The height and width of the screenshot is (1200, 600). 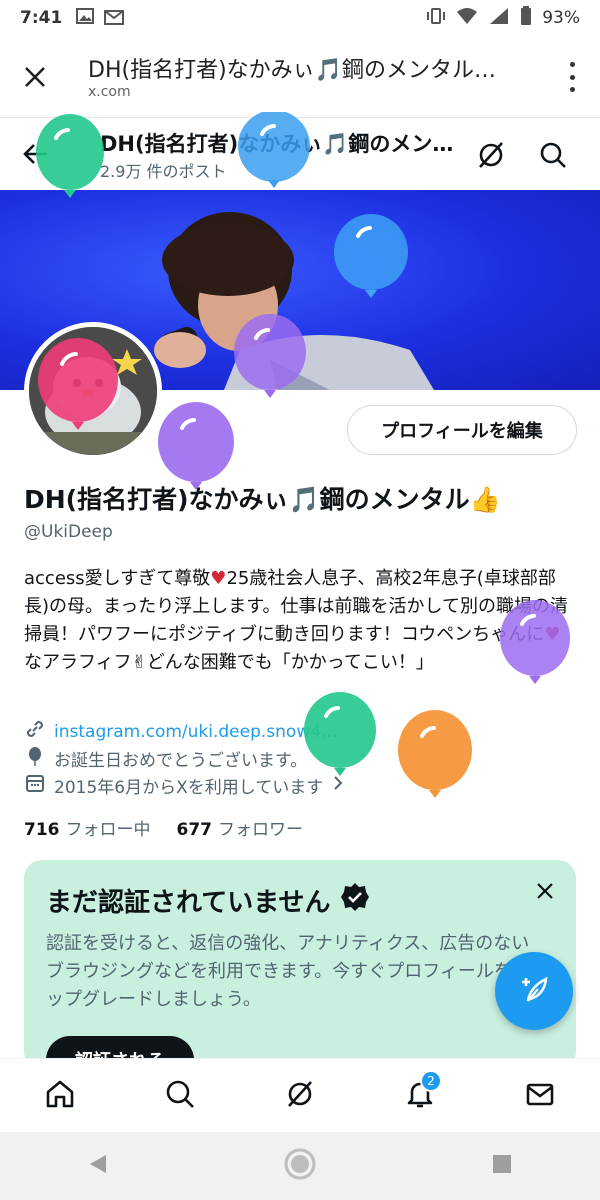 I want to click on bottom-tab-bar: 2, so click(x=300, y=1095).